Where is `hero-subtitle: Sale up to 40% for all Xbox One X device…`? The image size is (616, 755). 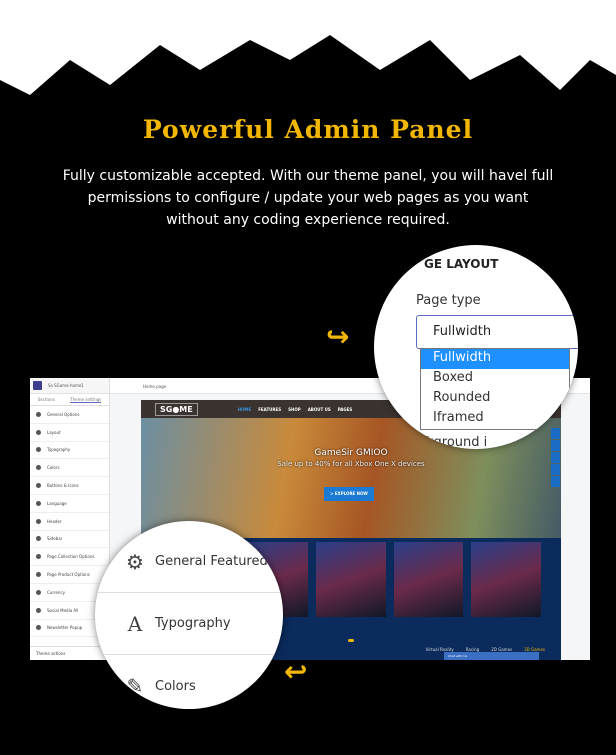
hero-subtitle: Sale up to 40% for all Xbox One X device… is located at coordinates (351, 464).